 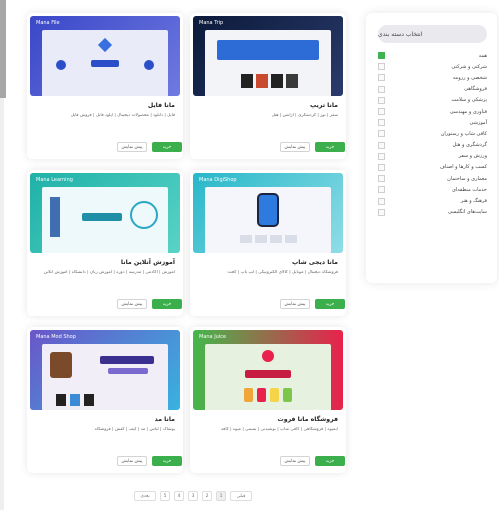 What do you see at coordinates (473, 201) in the screenshot?
I see `category-label: فرهنگ و هنر` at bounding box center [473, 201].